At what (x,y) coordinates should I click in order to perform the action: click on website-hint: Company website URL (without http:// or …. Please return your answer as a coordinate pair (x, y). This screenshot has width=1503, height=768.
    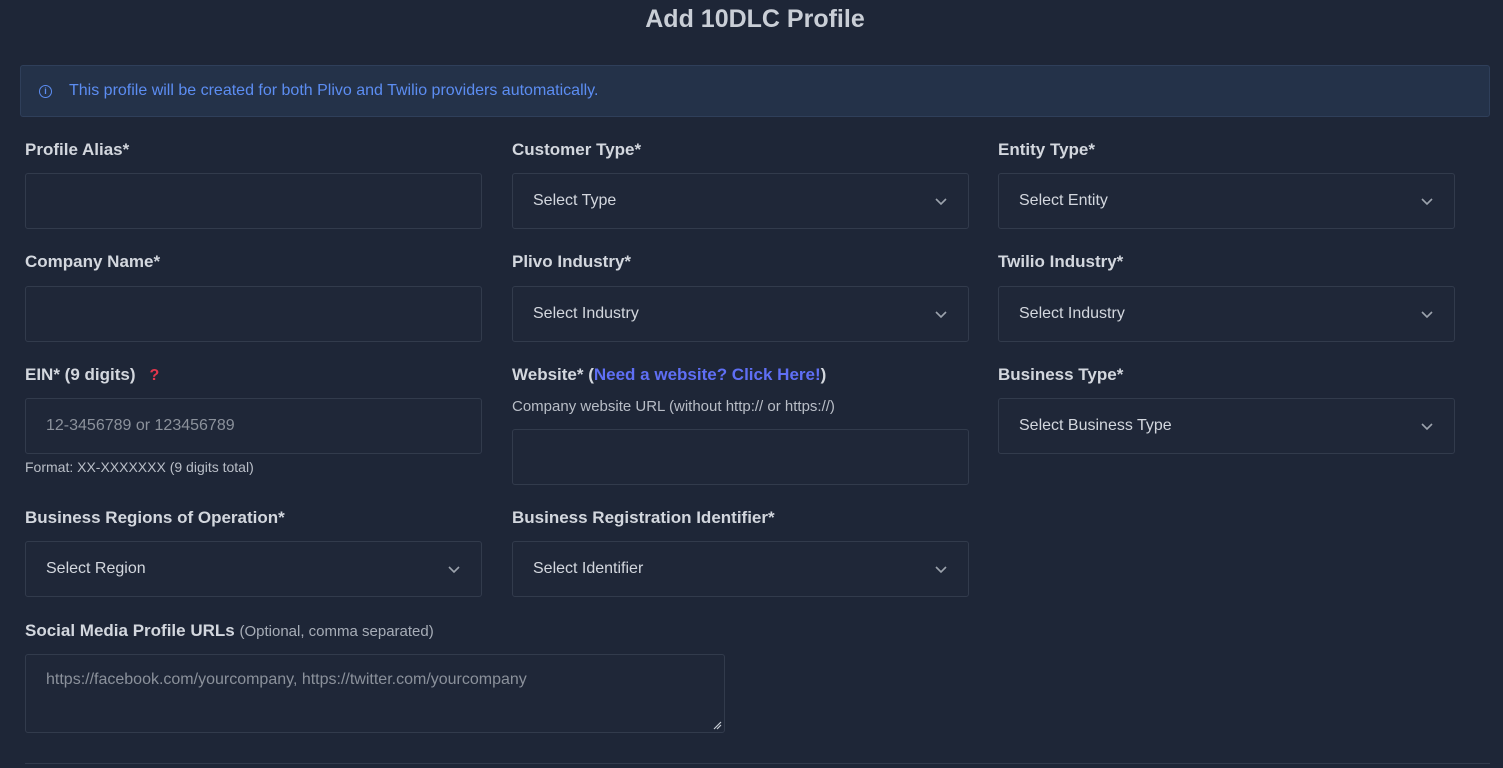
    Looking at the image, I should click on (673, 406).